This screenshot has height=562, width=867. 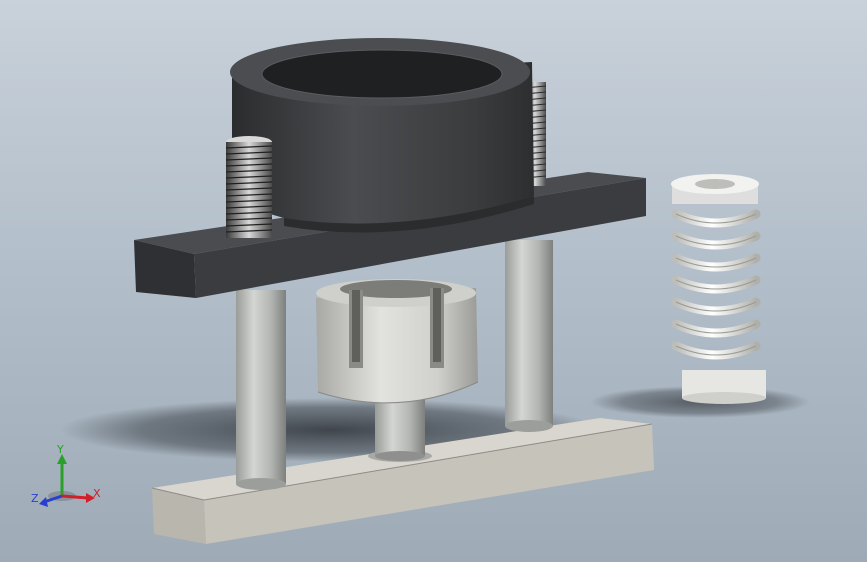 What do you see at coordinates (66, 475) in the screenshot?
I see `reference-triad: Y X Z` at bounding box center [66, 475].